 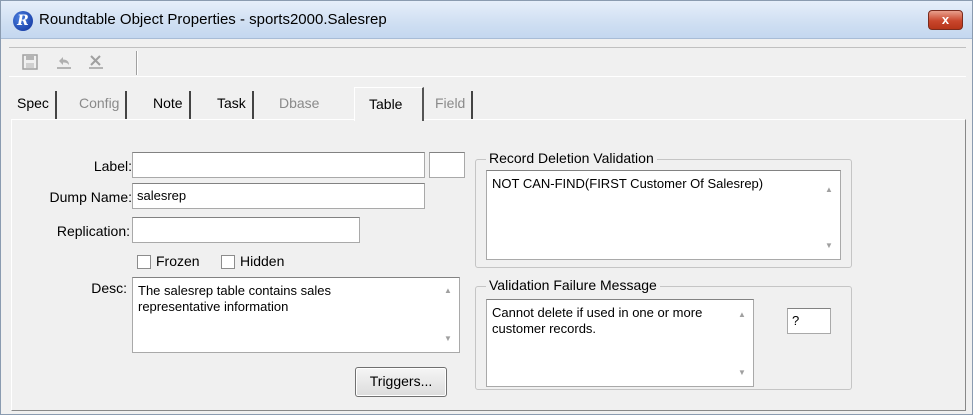 I want to click on desc-line-1: The salesrep table contains sales, so click(x=234, y=290).